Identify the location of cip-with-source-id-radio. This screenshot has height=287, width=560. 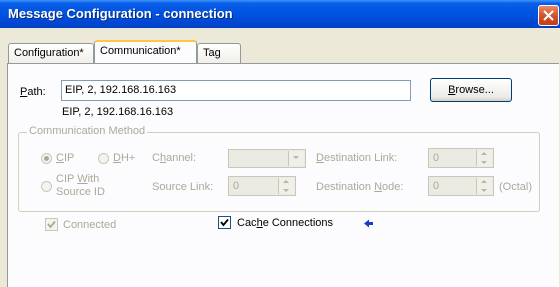
(46, 186).